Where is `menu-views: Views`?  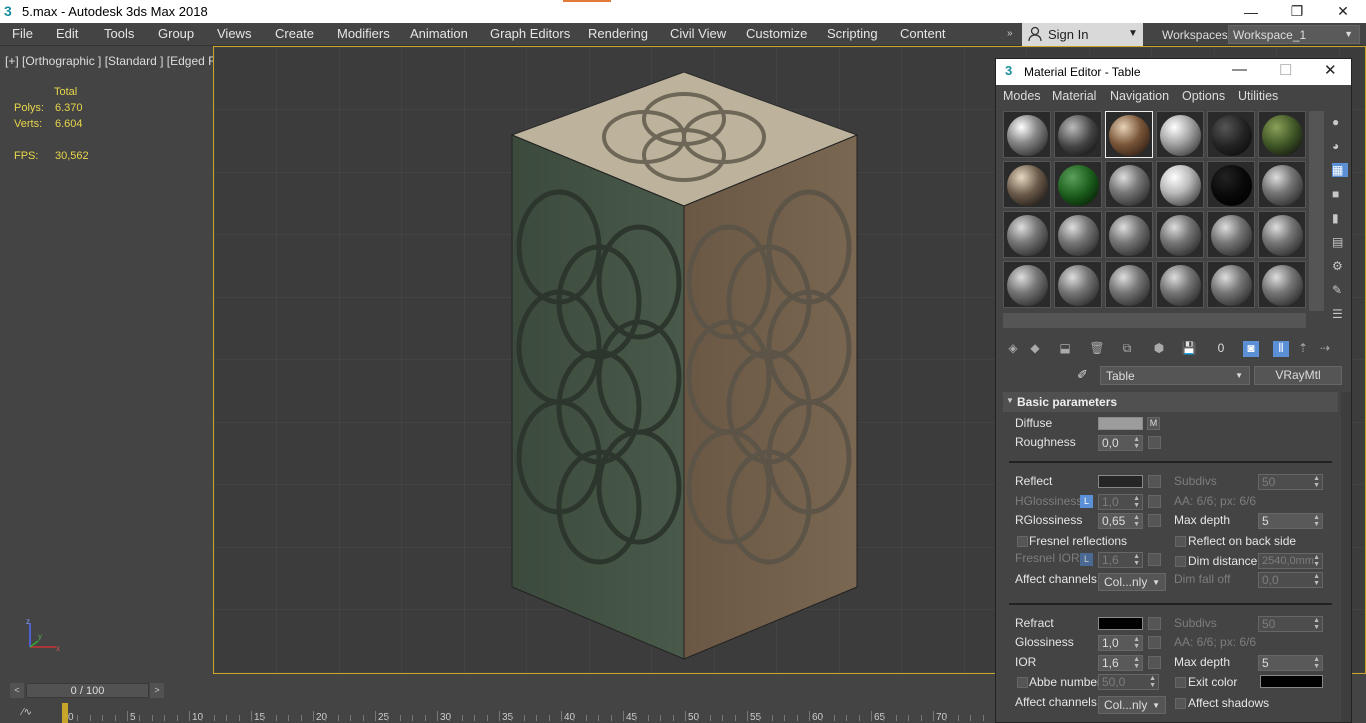 menu-views: Views is located at coordinates (234, 33).